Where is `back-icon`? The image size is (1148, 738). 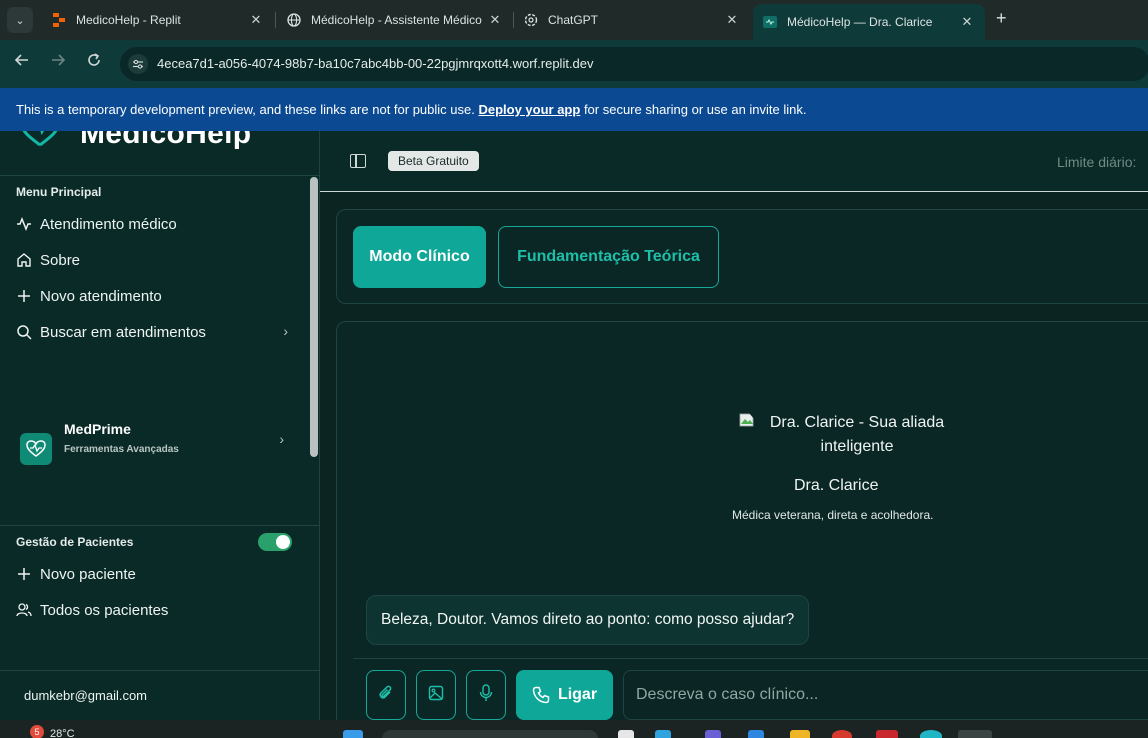 back-icon is located at coordinates (22, 62).